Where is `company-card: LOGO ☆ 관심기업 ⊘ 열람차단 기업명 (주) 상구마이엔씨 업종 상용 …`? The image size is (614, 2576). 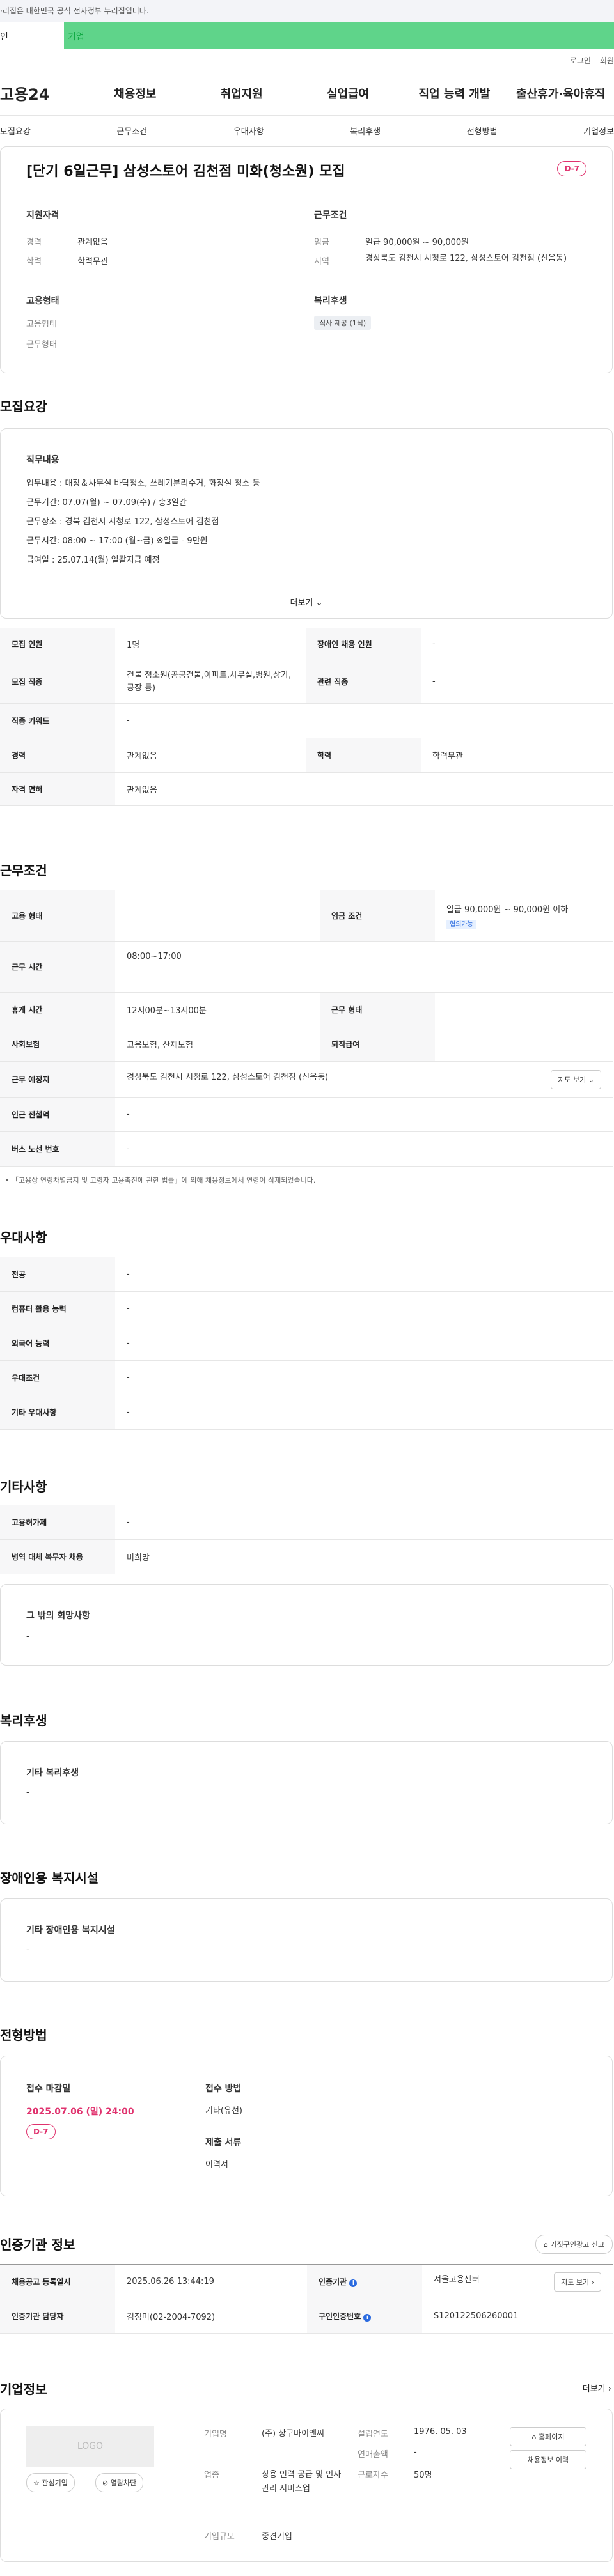 company-card: LOGO ☆ 관심기업 ⊘ 열람차단 기업명 (주) 상구마이엔씨 업종 상용 … is located at coordinates (306, 2485).